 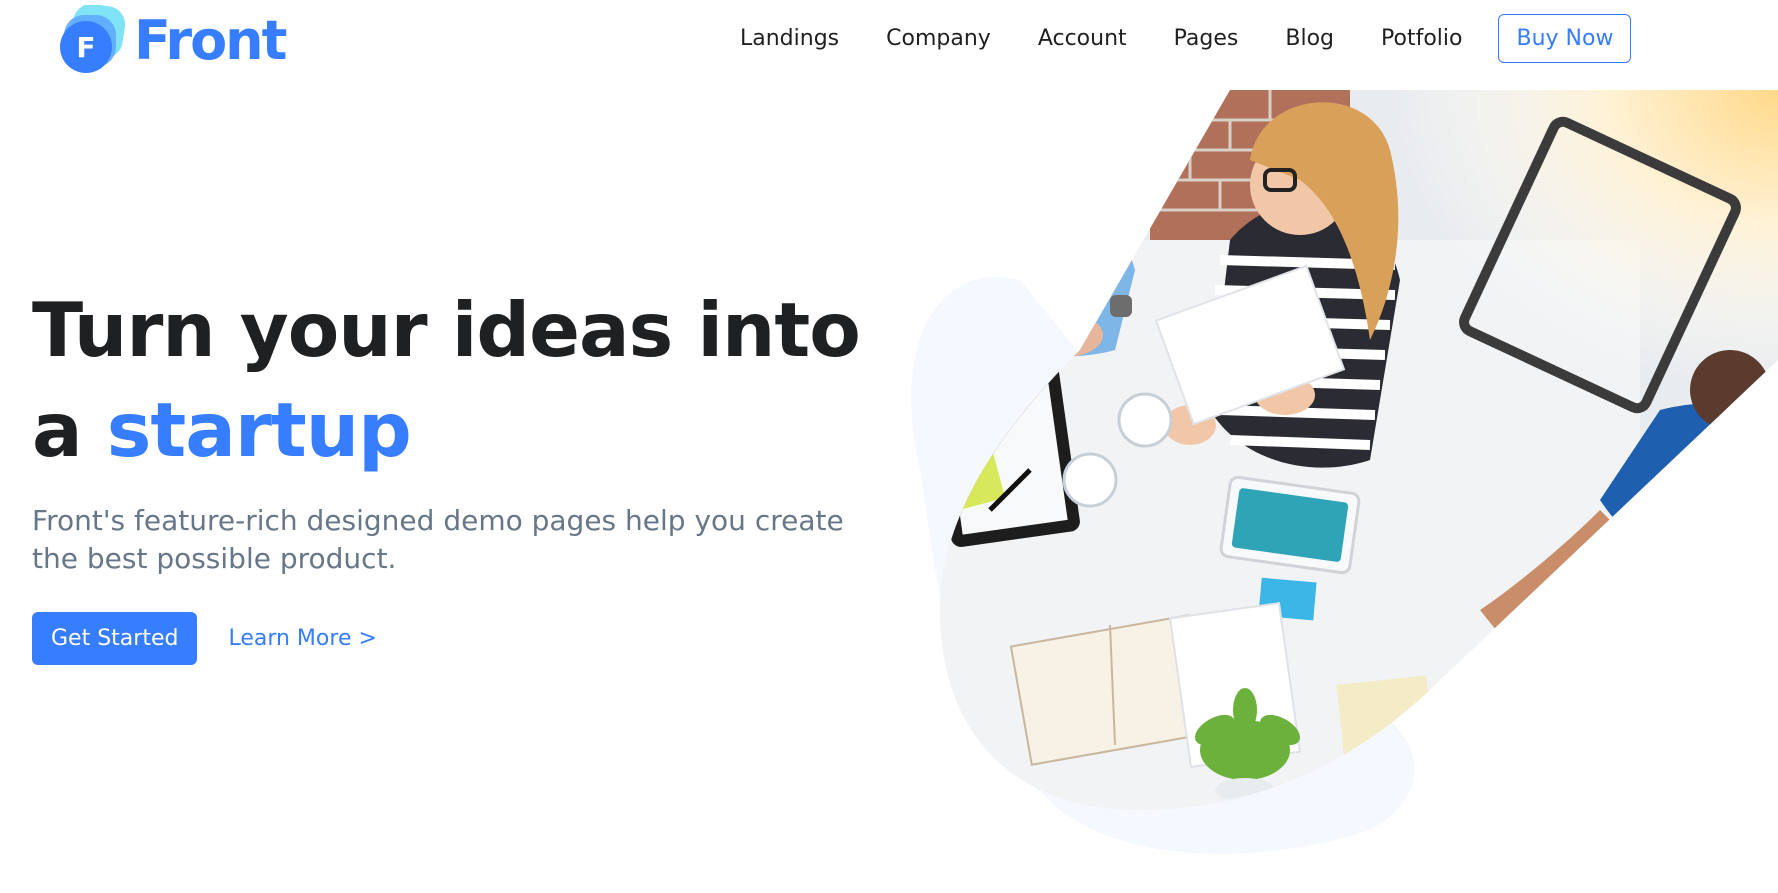 I want to click on logo-mark-icon: F, so click(x=92, y=40).